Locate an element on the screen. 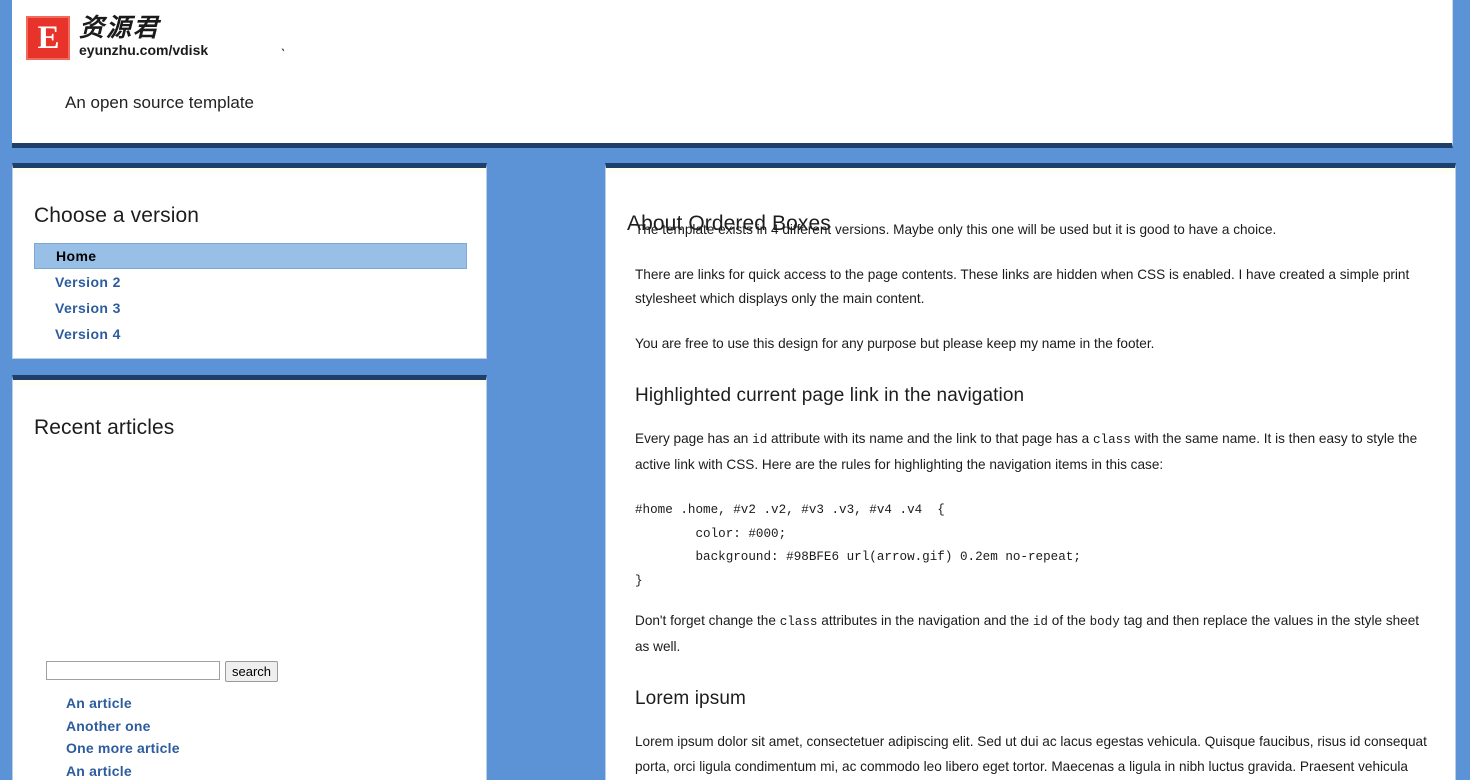 This screenshot has width=1470, height=780. article-link: One more article is located at coordinates (250, 748).